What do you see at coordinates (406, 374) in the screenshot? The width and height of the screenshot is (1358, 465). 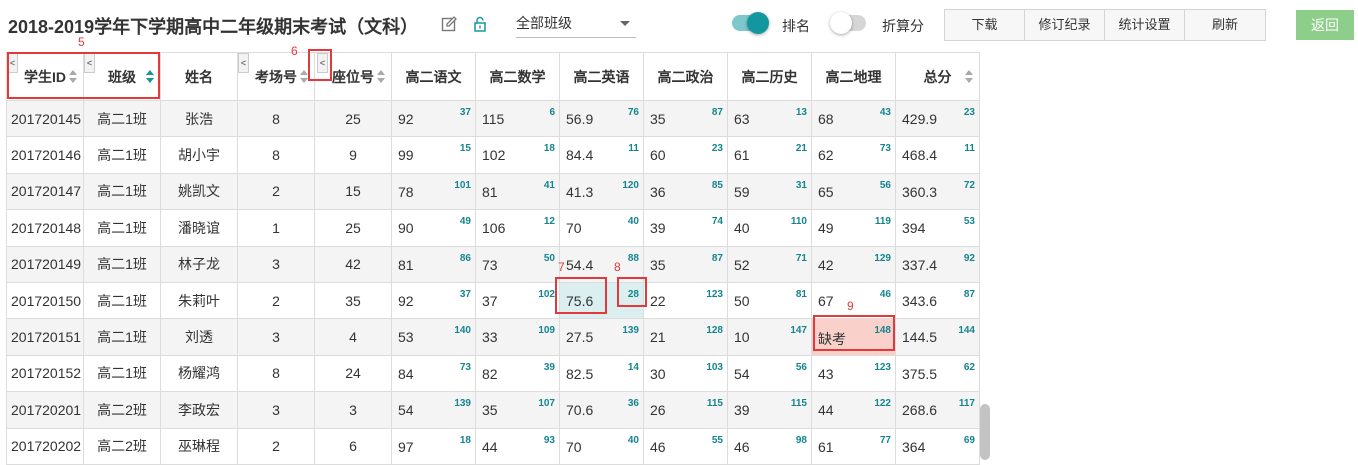 I see `score-value: 84` at bounding box center [406, 374].